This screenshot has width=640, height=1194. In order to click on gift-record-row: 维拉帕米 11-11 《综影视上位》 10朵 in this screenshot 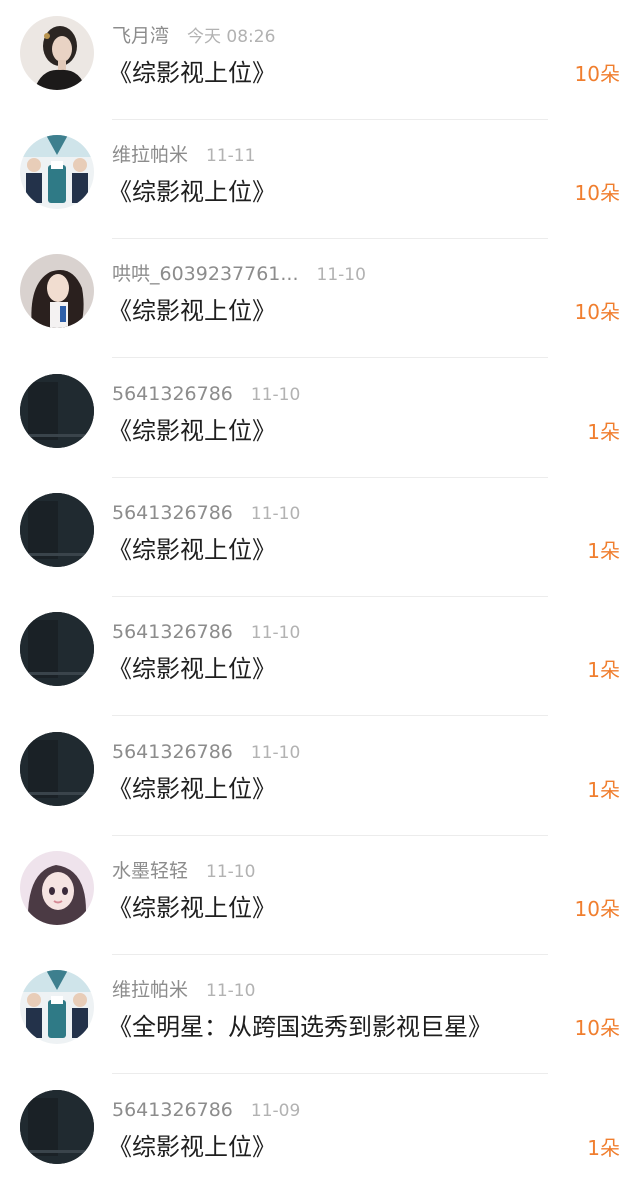, I will do `click(320, 179)`.